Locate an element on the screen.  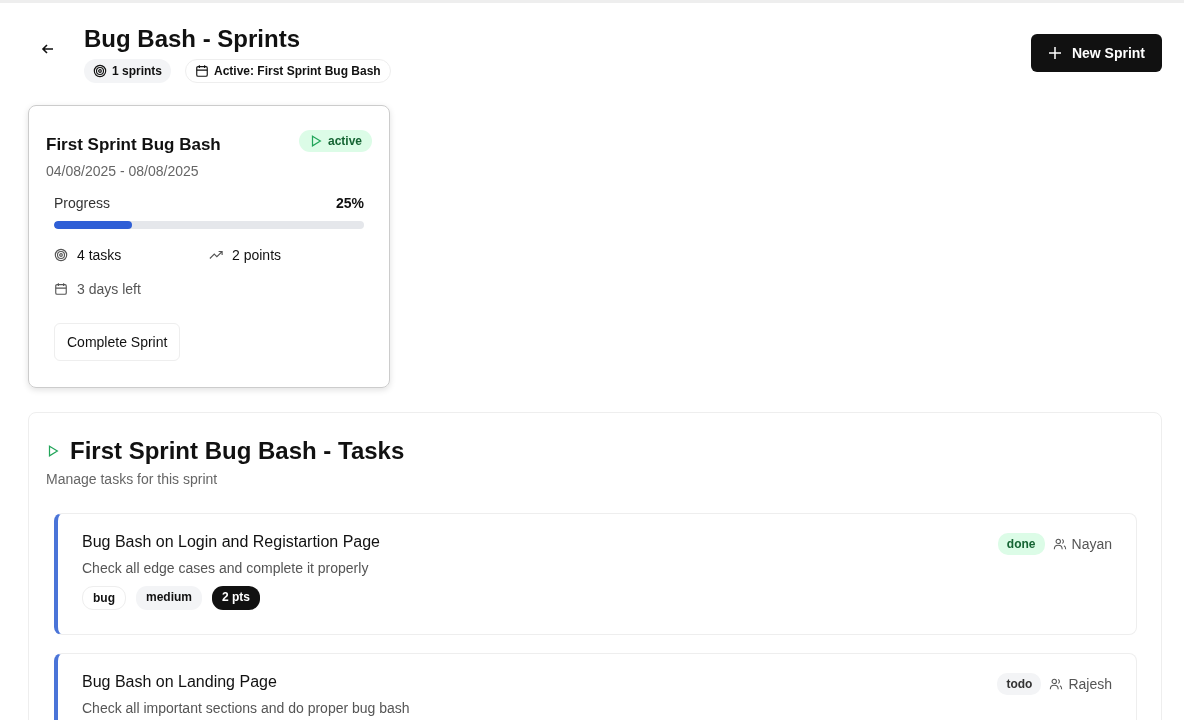
complete-sprint-button: Complete Sprint is located at coordinates (117, 342).